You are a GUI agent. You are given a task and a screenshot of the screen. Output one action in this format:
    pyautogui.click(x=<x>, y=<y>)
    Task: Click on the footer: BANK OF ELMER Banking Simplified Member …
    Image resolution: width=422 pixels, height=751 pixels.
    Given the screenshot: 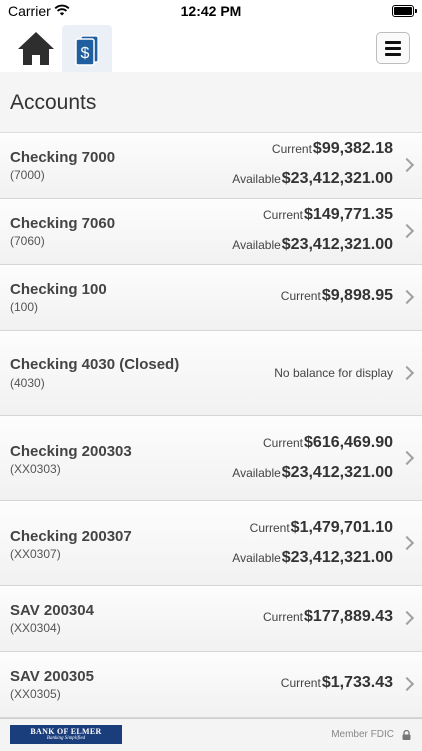 What is the action you would take?
    pyautogui.click(x=211, y=734)
    